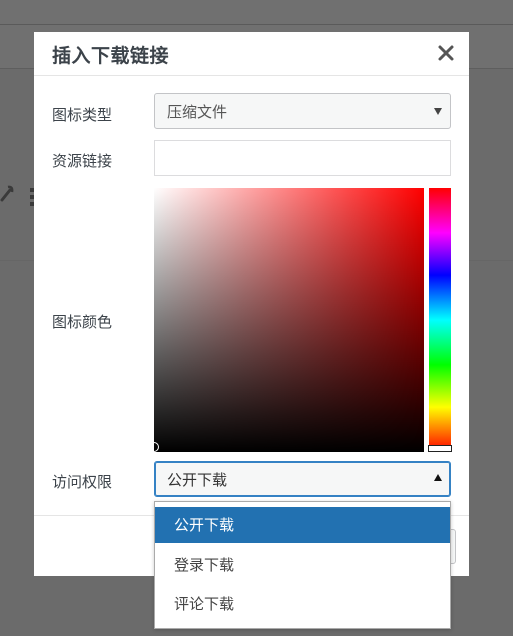 The width and height of the screenshot is (513, 636). I want to click on resource-link-label: 资源链接, so click(82, 161).